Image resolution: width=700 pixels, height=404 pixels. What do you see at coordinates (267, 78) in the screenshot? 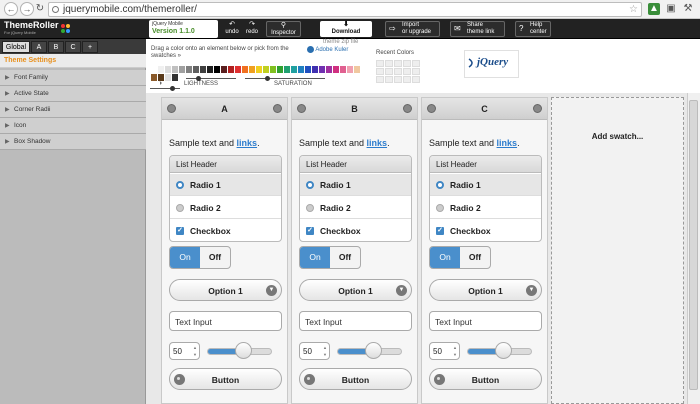
I see `saturation-knob` at bounding box center [267, 78].